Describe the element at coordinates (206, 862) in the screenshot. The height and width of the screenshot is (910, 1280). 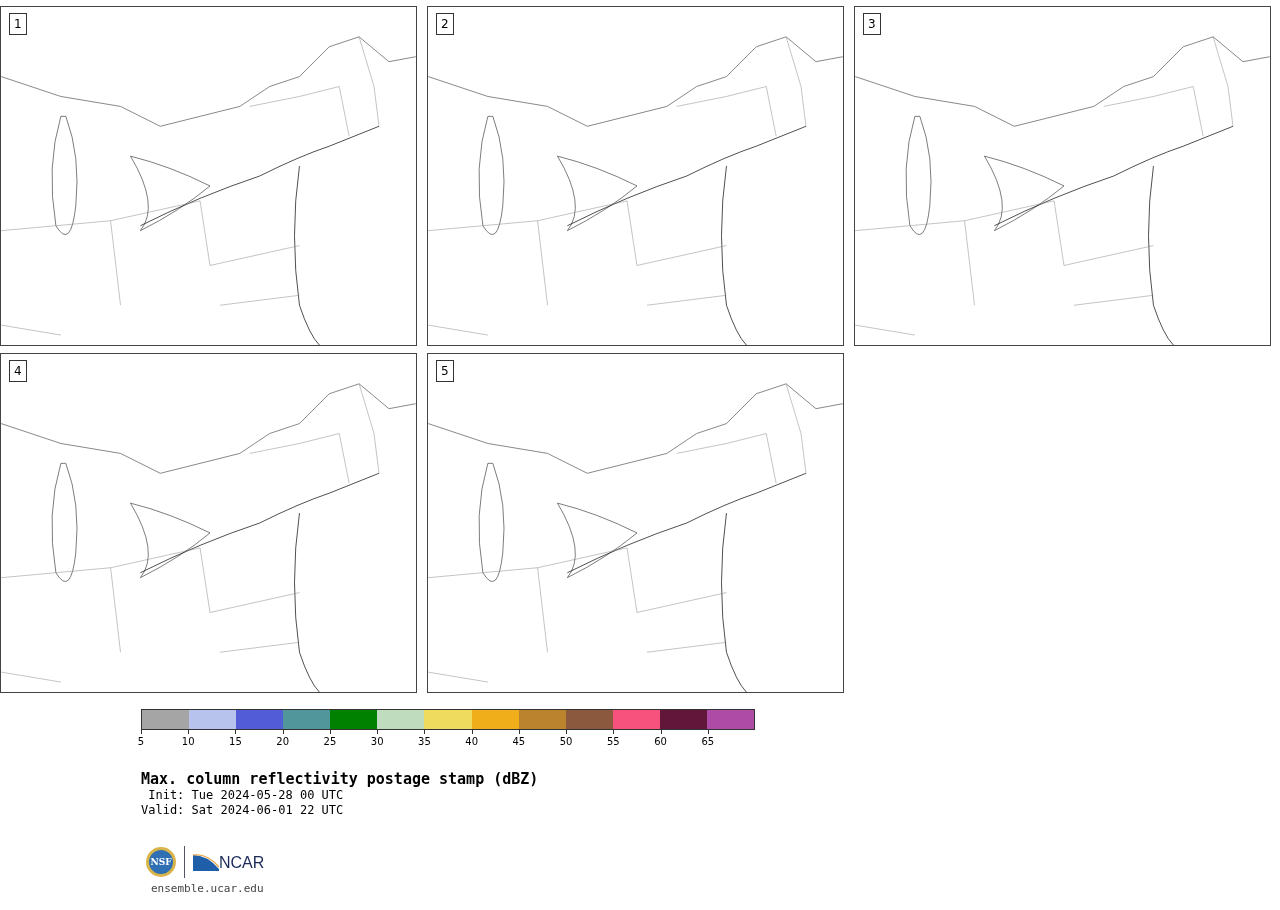
I see `swoosh-icon` at that location.